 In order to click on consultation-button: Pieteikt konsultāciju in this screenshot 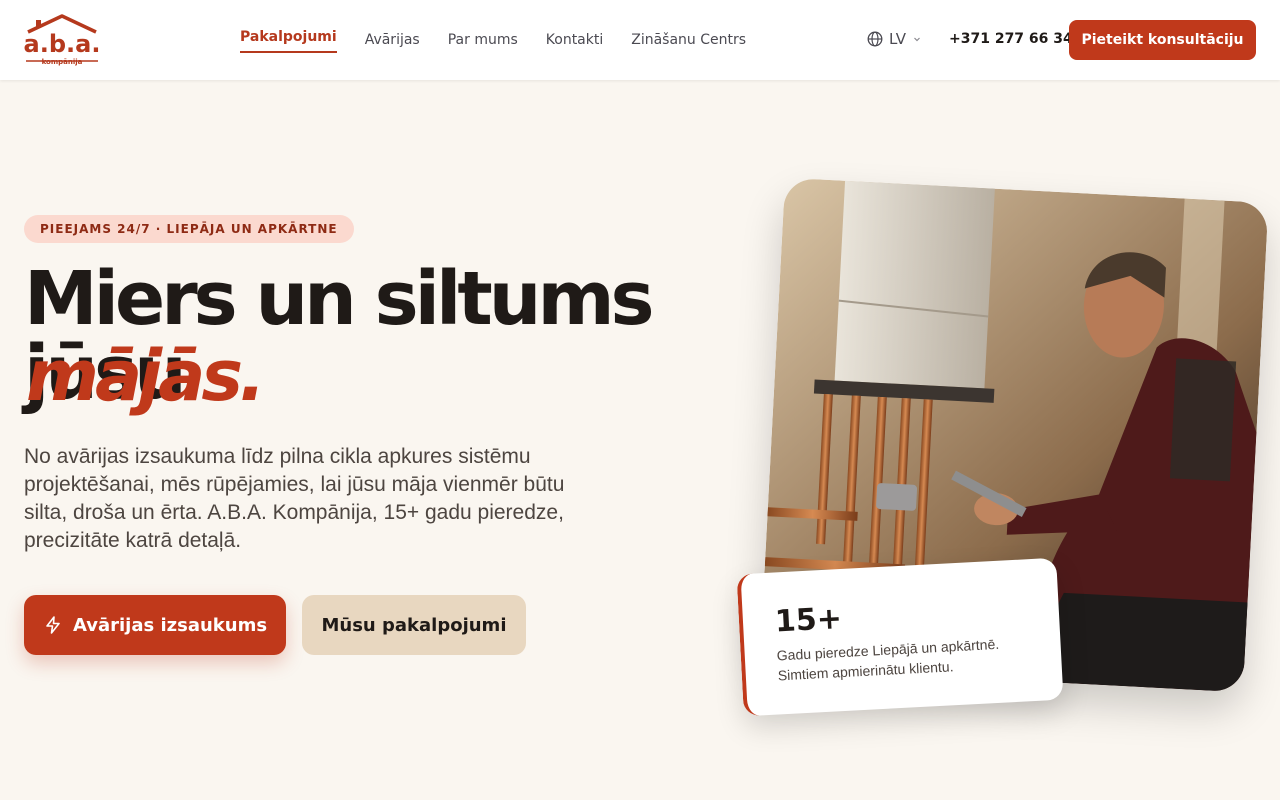, I will do `click(1162, 40)`.